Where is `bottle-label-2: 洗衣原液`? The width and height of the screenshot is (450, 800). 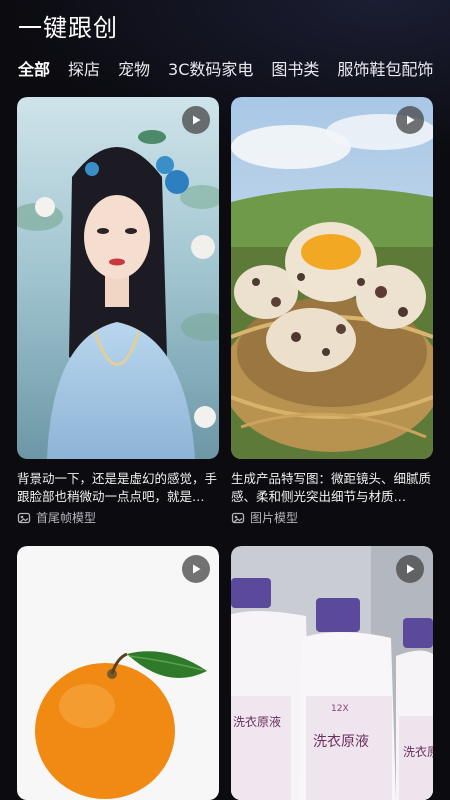
bottle-label-2: 洗衣原液 is located at coordinates (341, 742).